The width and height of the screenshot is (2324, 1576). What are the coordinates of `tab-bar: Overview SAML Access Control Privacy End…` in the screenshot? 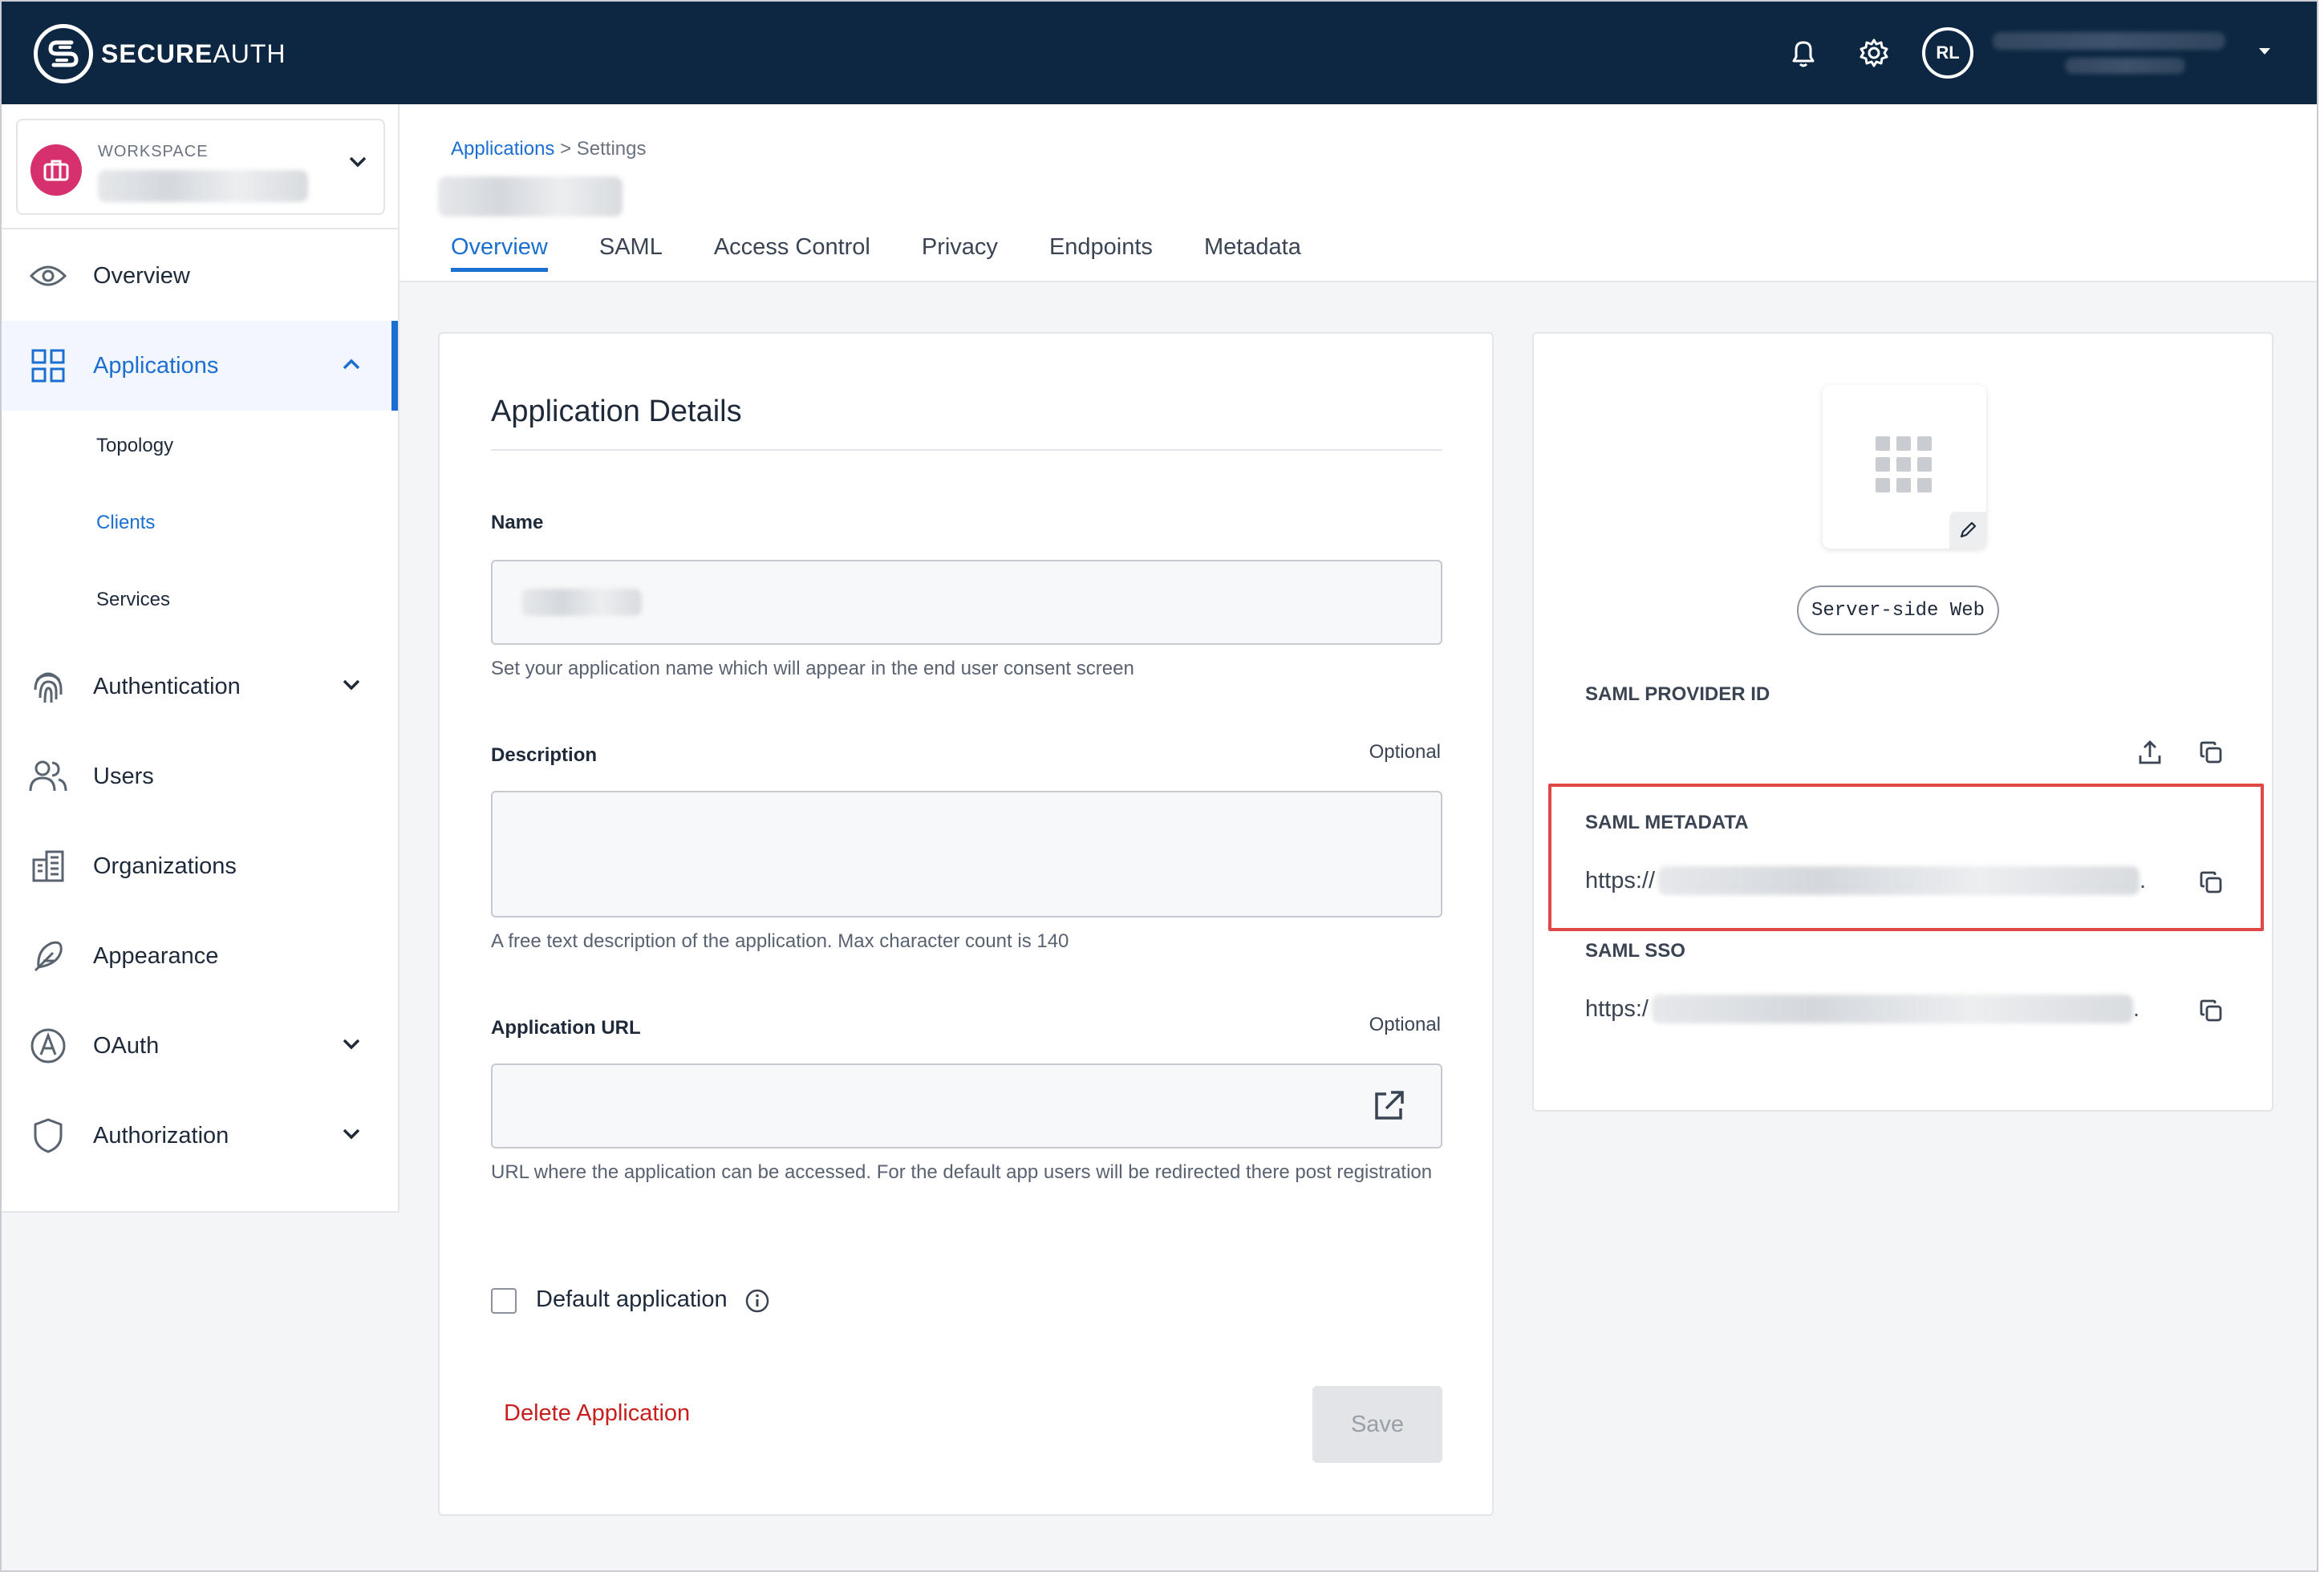 It's located at (902, 253).